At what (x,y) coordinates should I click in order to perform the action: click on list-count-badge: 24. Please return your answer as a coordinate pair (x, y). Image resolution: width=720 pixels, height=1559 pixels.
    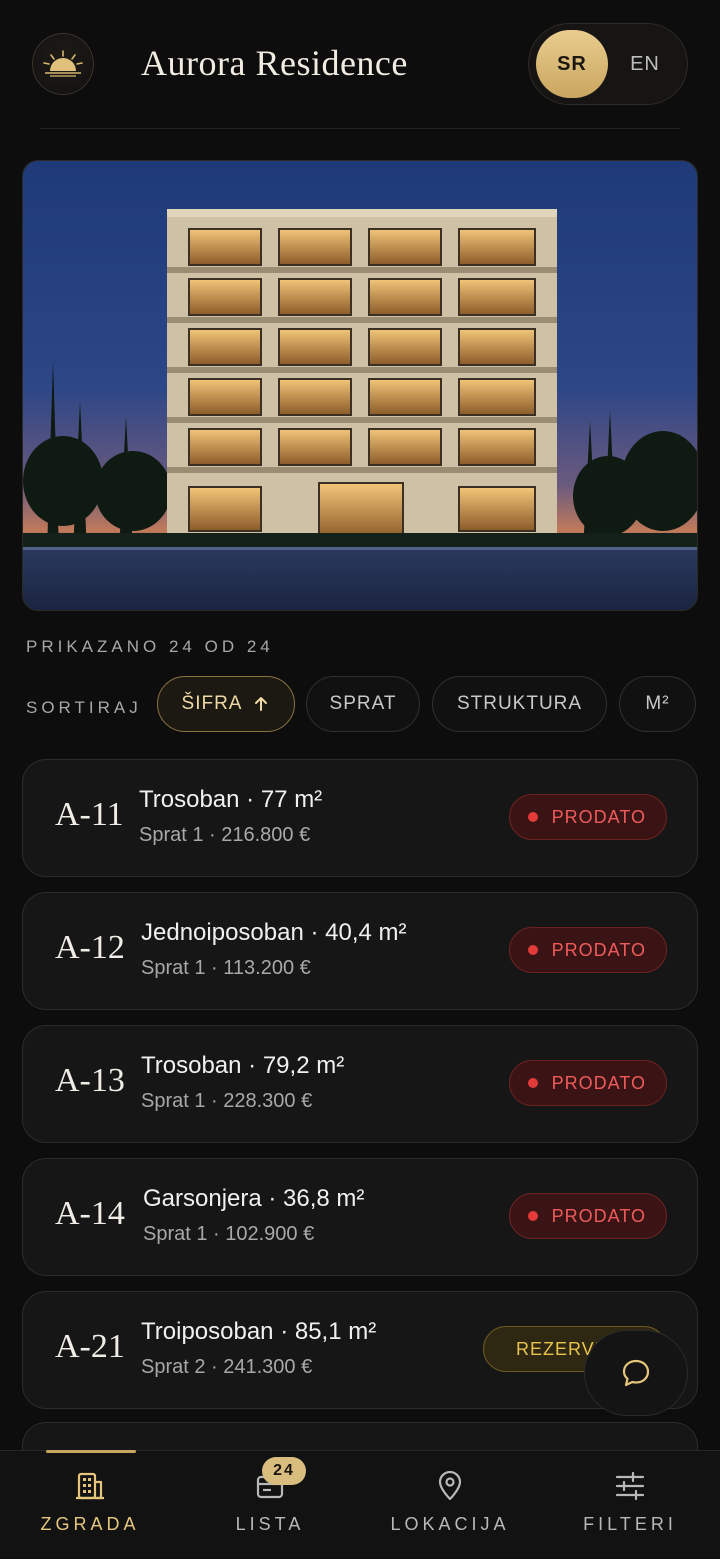
    Looking at the image, I should click on (284, 1471).